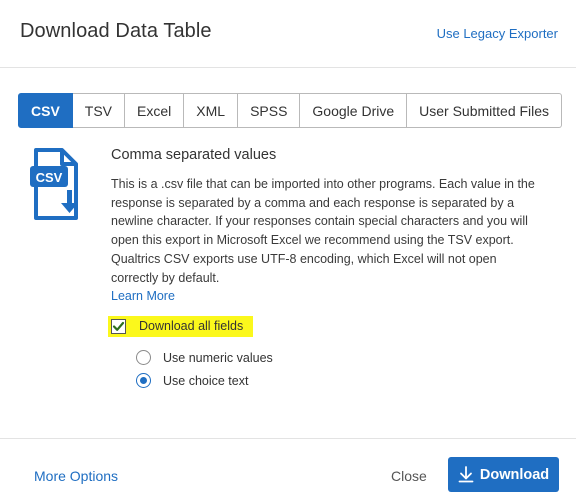  I want to click on download-icon, so click(466, 474).